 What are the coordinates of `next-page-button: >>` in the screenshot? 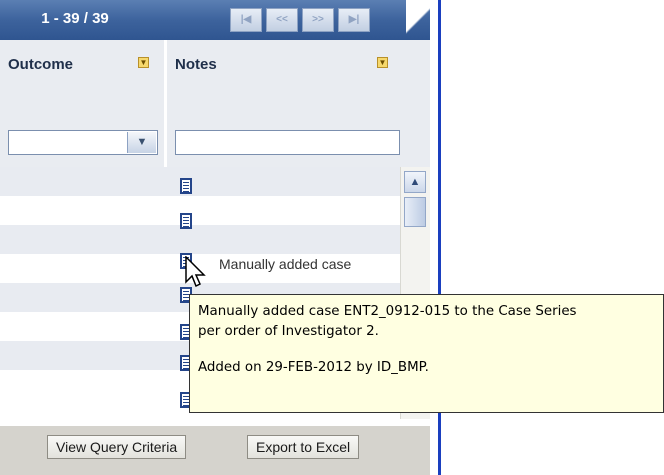 It's located at (318, 20).